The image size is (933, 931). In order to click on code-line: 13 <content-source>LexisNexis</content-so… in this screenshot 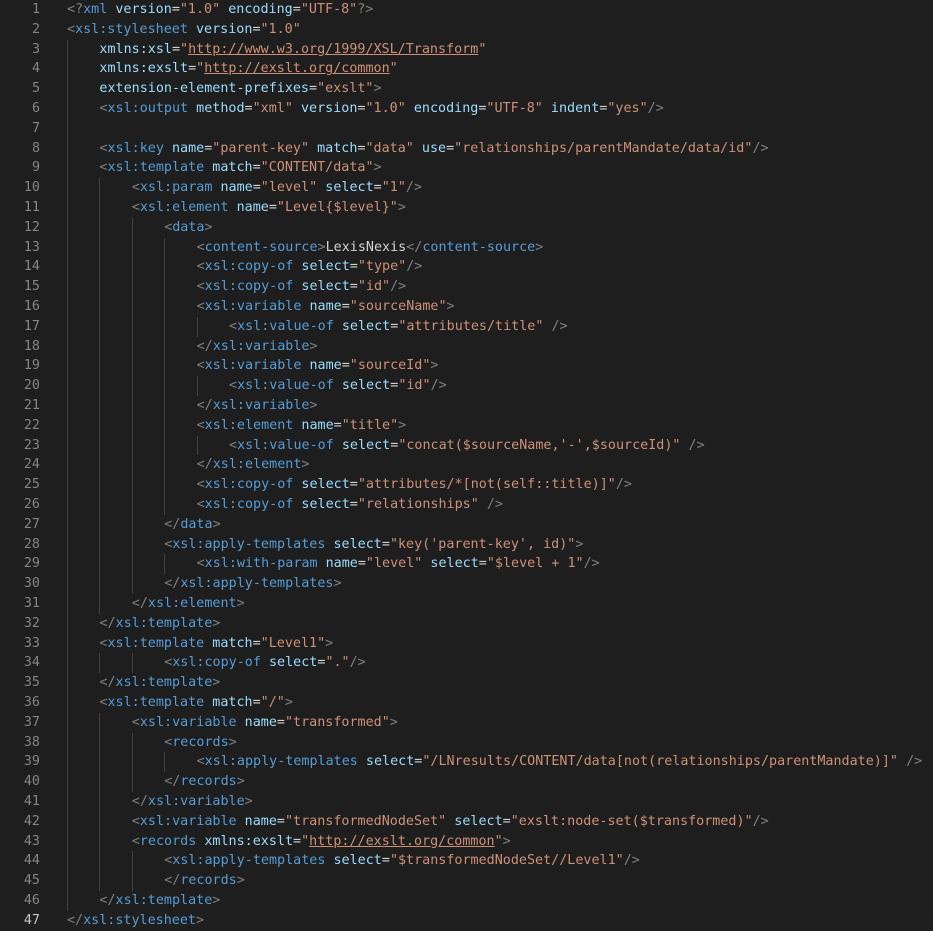, I will do `click(466, 247)`.